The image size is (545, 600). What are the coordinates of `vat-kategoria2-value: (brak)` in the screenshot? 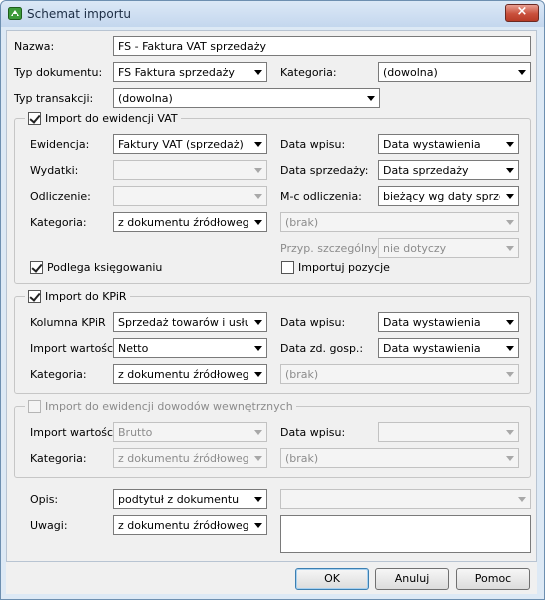 It's located at (302, 222).